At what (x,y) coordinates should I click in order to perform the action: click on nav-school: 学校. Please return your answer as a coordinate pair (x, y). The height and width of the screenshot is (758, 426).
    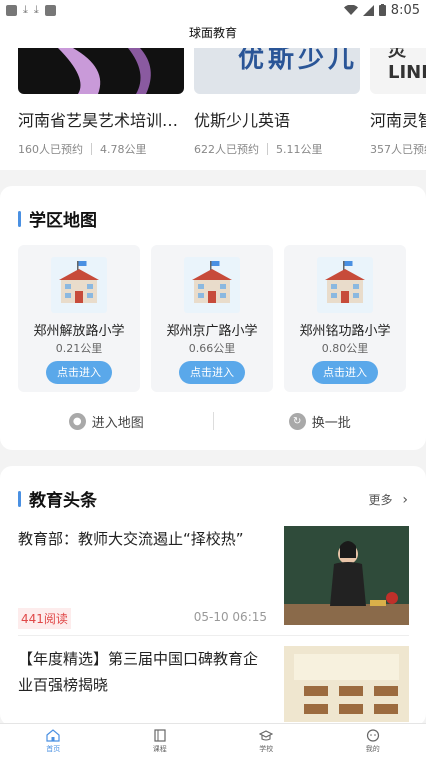
    Looking at the image, I should click on (266, 741).